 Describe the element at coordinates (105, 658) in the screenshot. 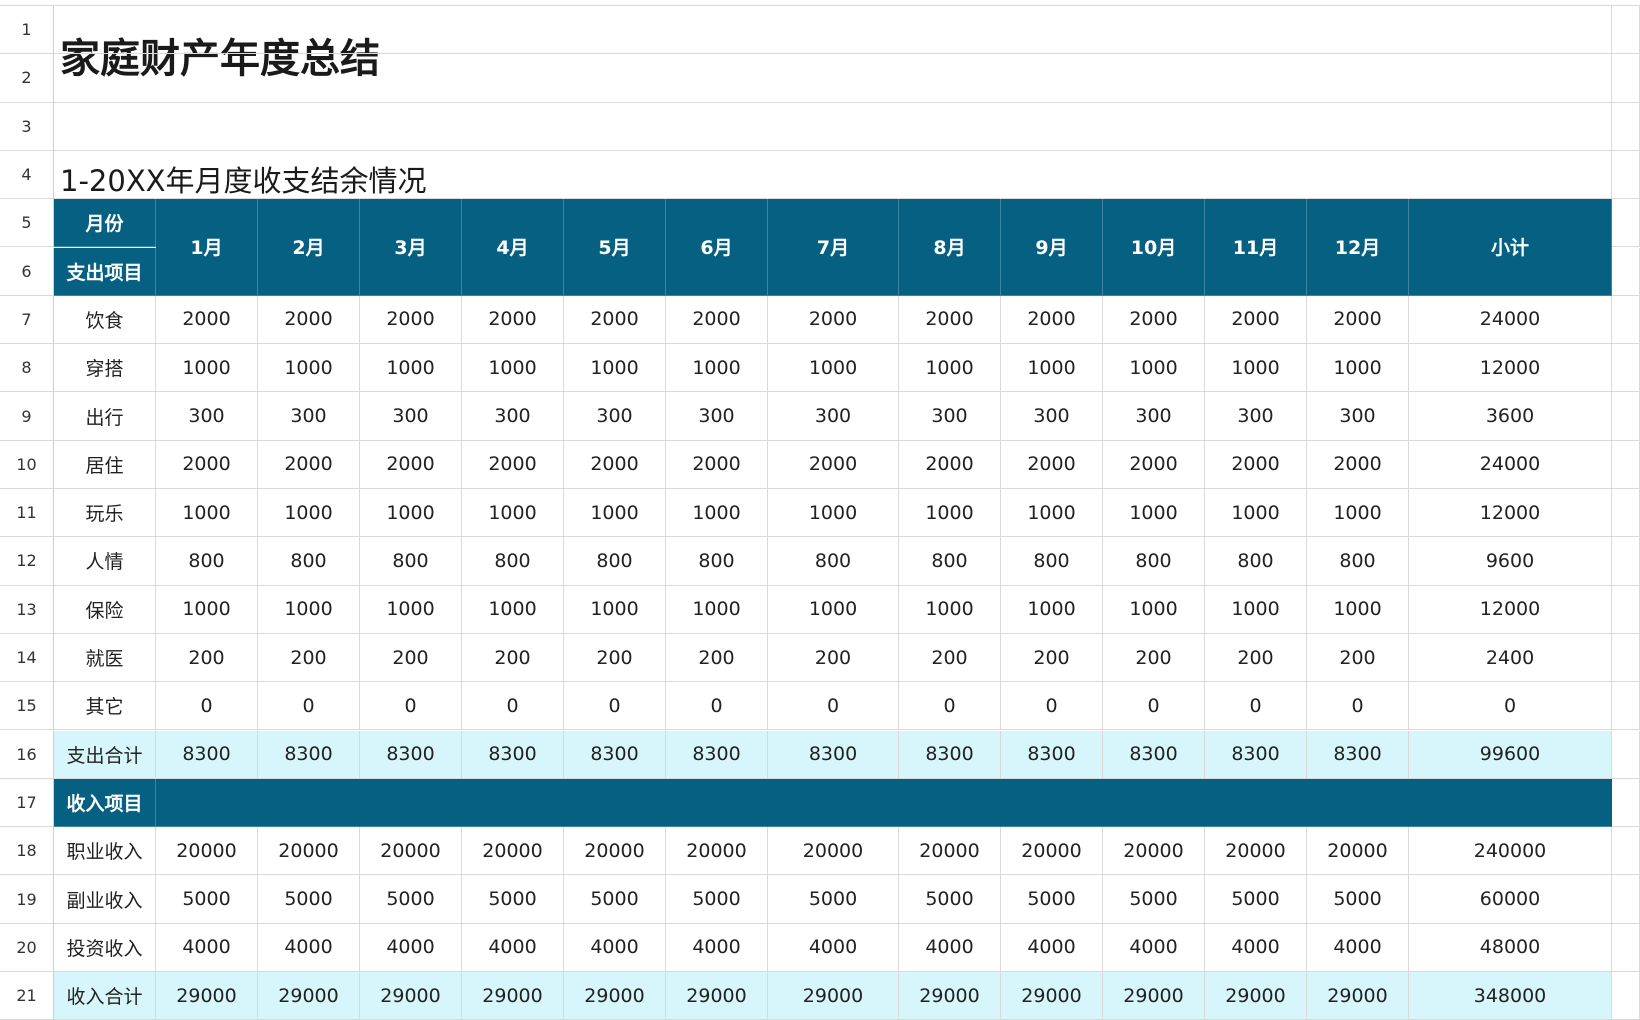

I see `row-label: 就医` at that location.